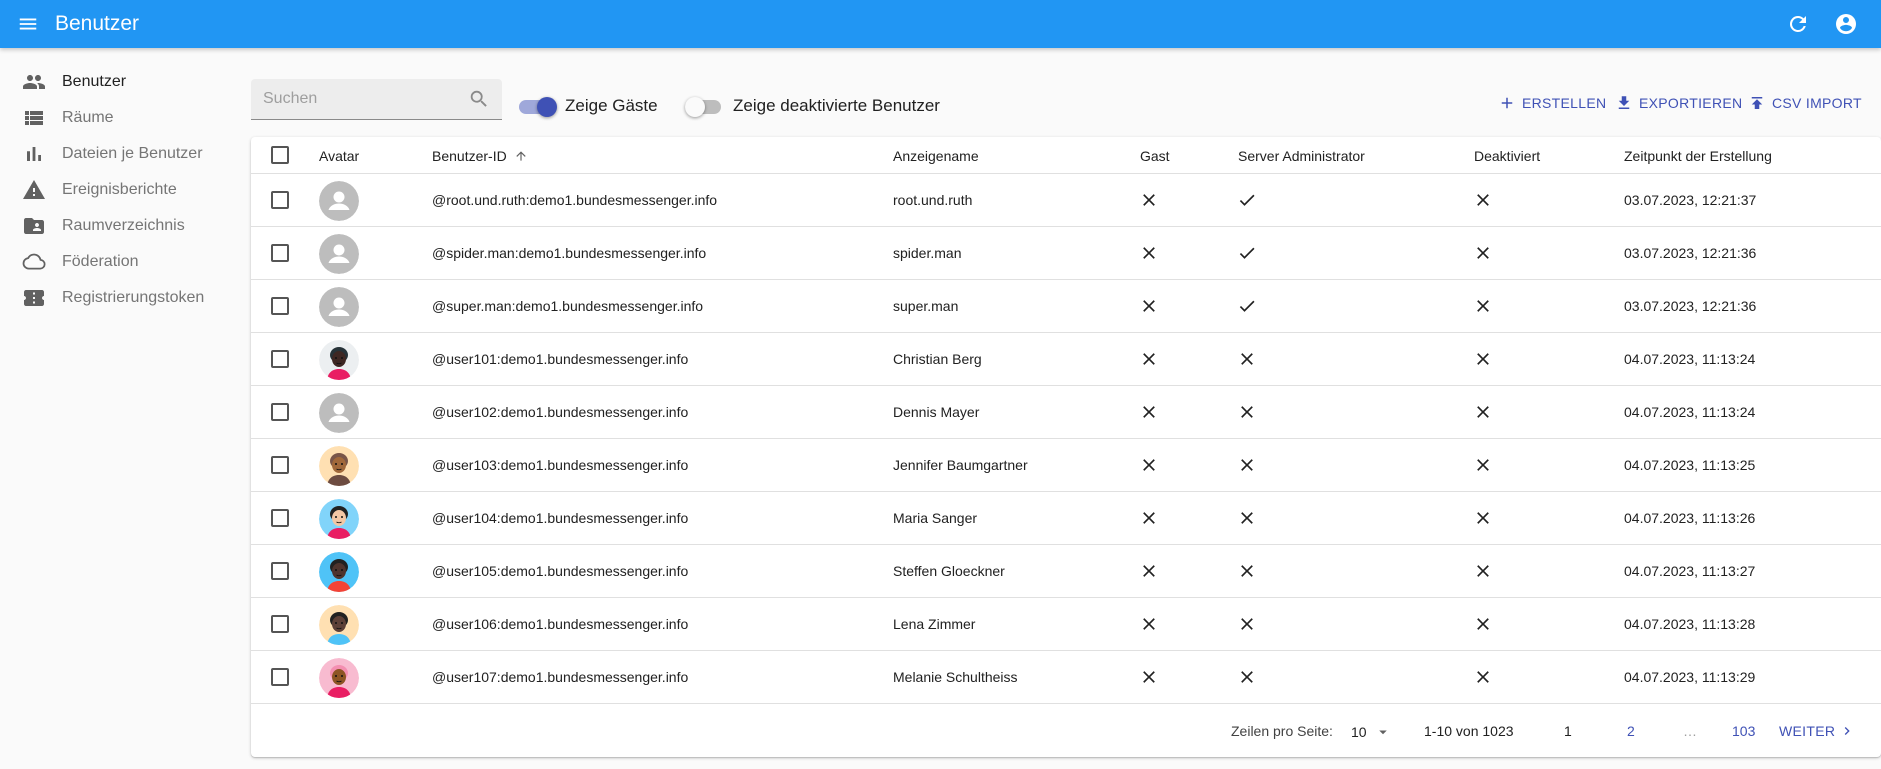 The width and height of the screenshot is (1881, 769). What do you see at coordinates (120, 118) in the screenshot?
I see `sidebar-item-raeume: Räume` at bounding box center [120, 118].